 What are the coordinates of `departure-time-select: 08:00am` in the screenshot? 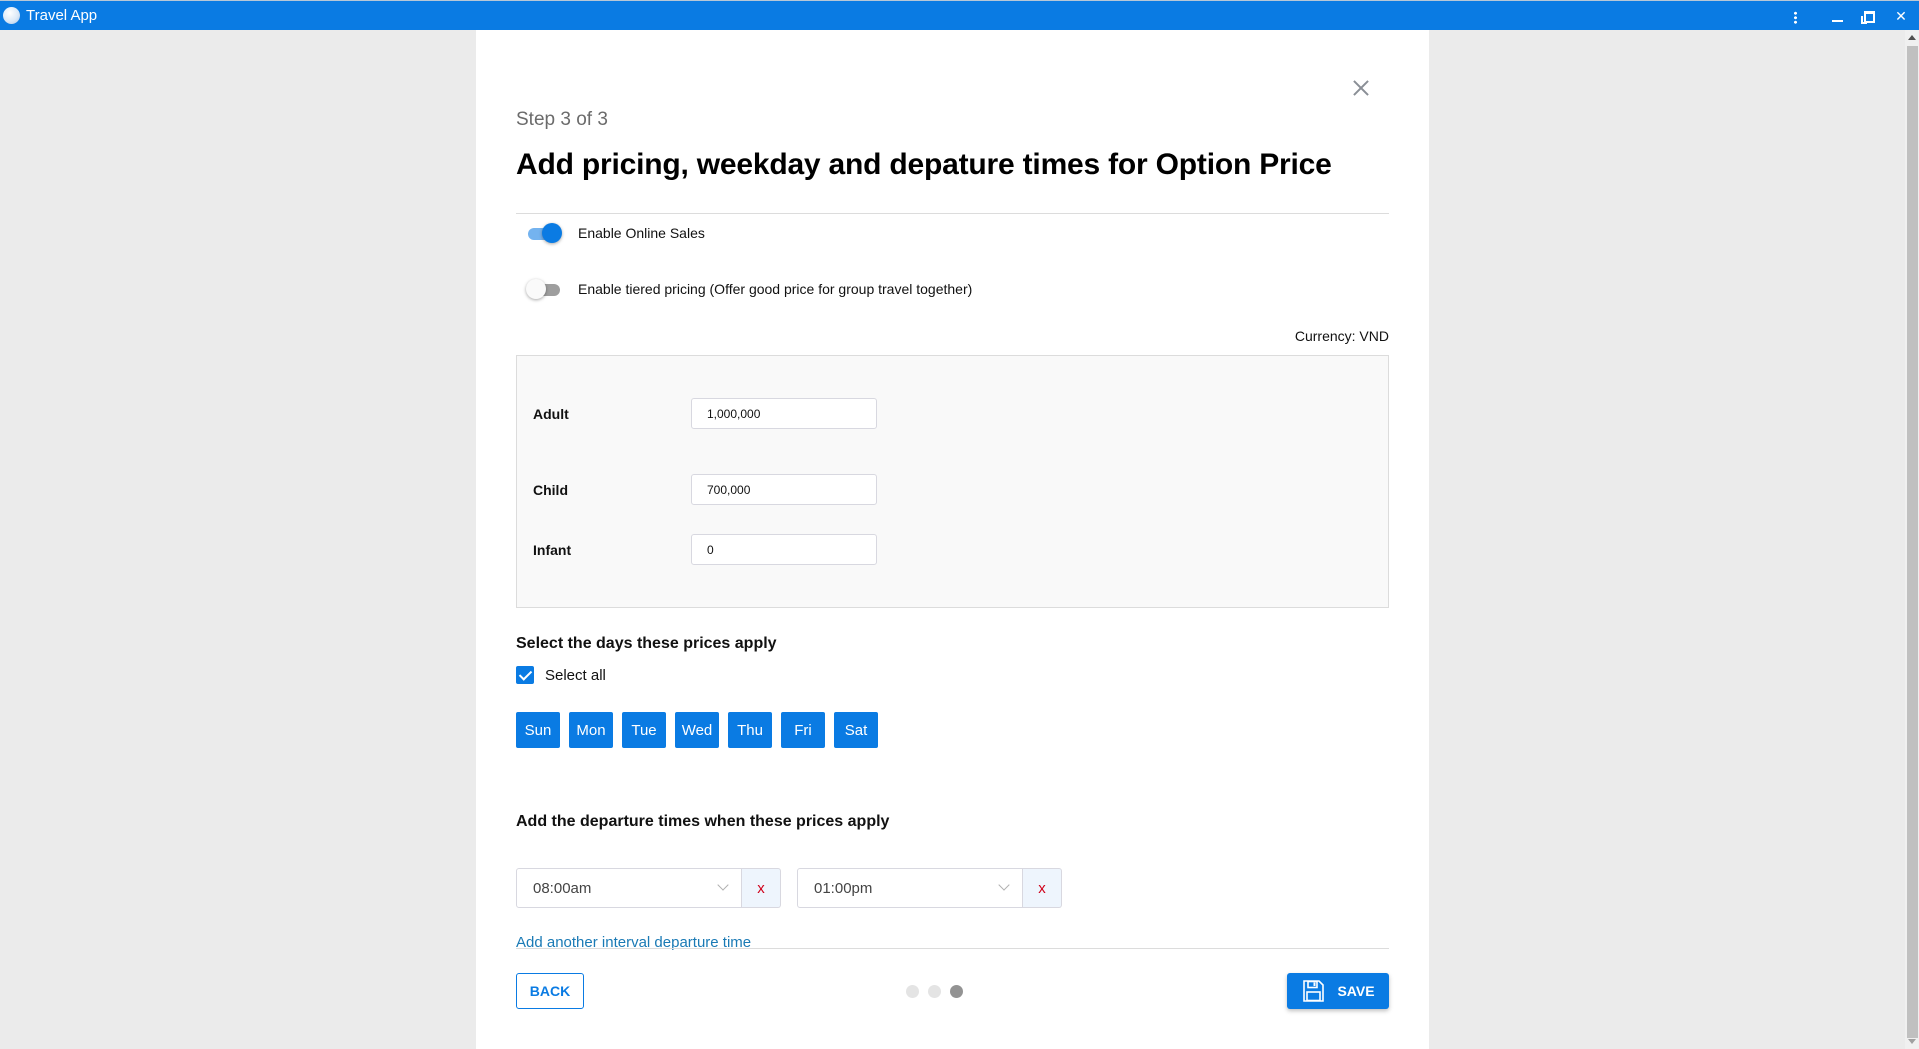 It's located at (629, 888).